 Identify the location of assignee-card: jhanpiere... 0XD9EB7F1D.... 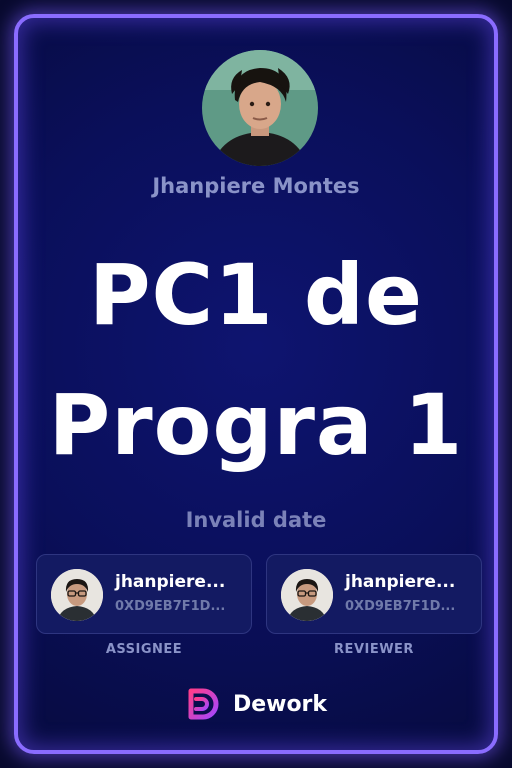
(144, 594).